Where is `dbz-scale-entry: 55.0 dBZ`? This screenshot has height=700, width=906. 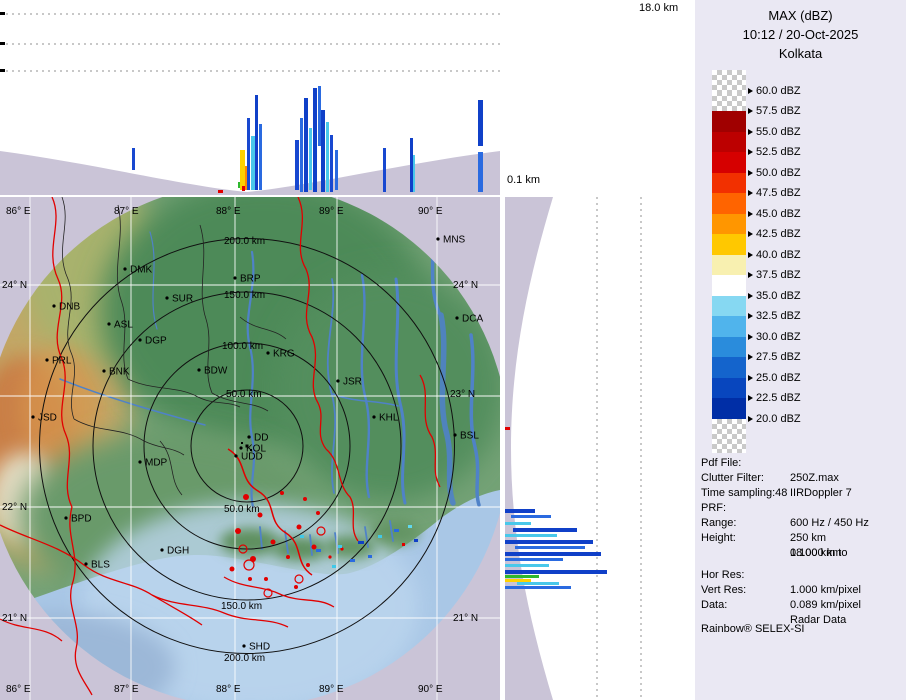 dbz-scale-entry: 55.0 dBZ is located at coordinates (774, 132).